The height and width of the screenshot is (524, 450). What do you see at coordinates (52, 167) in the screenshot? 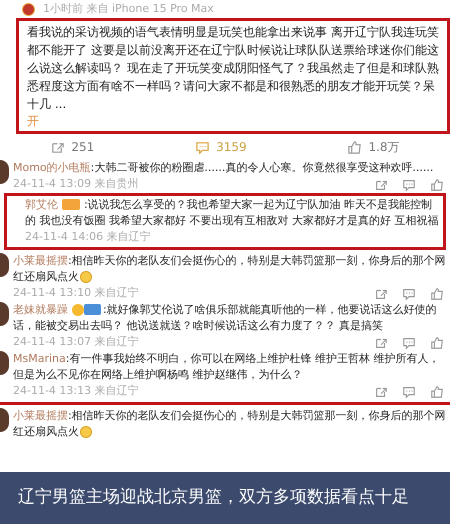
I see `username-link: Momo的小电瓶` at bounding box center [52, 167].